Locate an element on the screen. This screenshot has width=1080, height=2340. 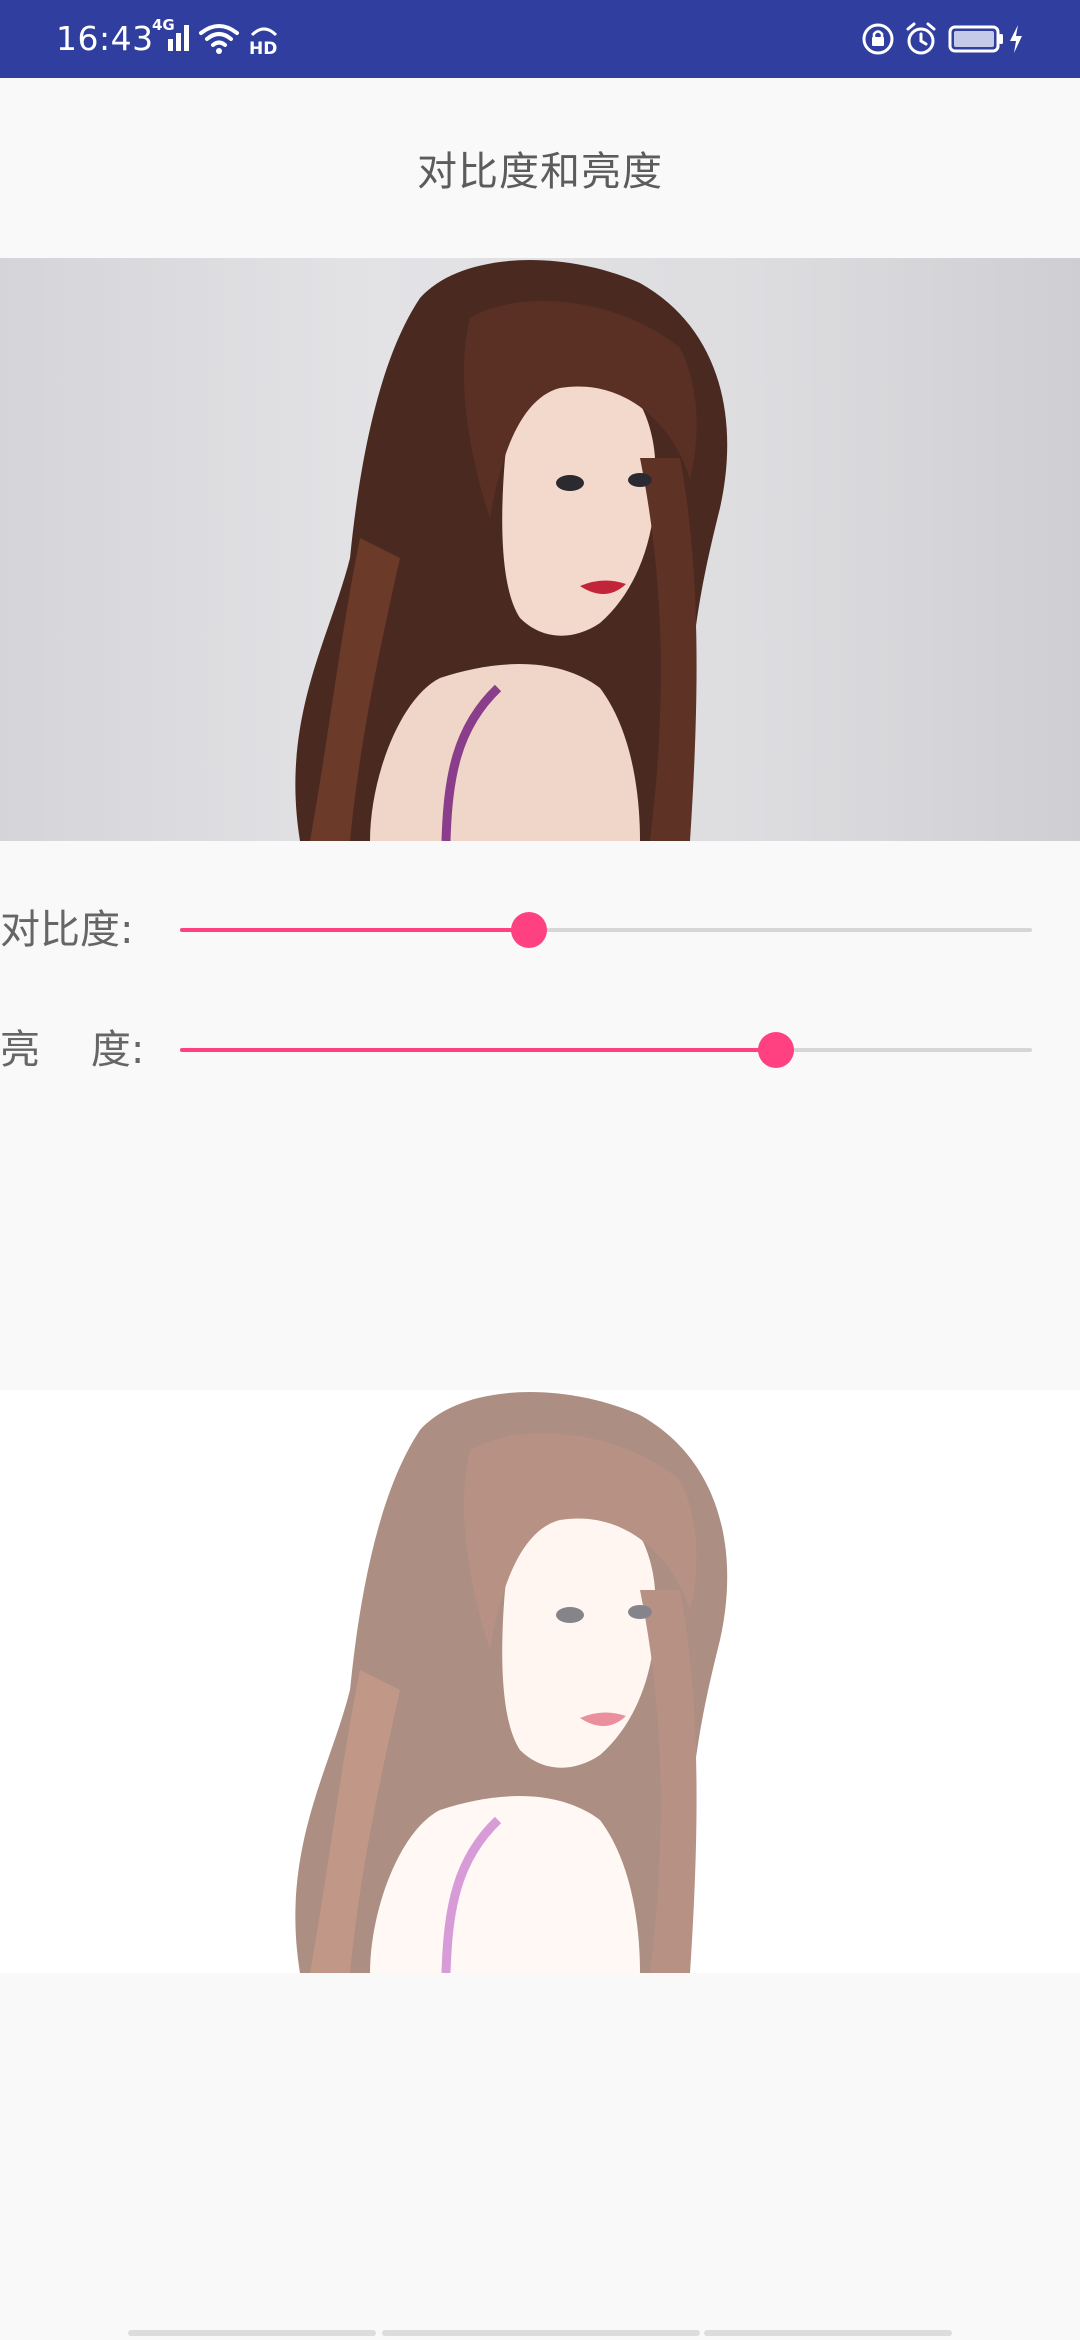
battery-icon is located at coordinates (977, 39).